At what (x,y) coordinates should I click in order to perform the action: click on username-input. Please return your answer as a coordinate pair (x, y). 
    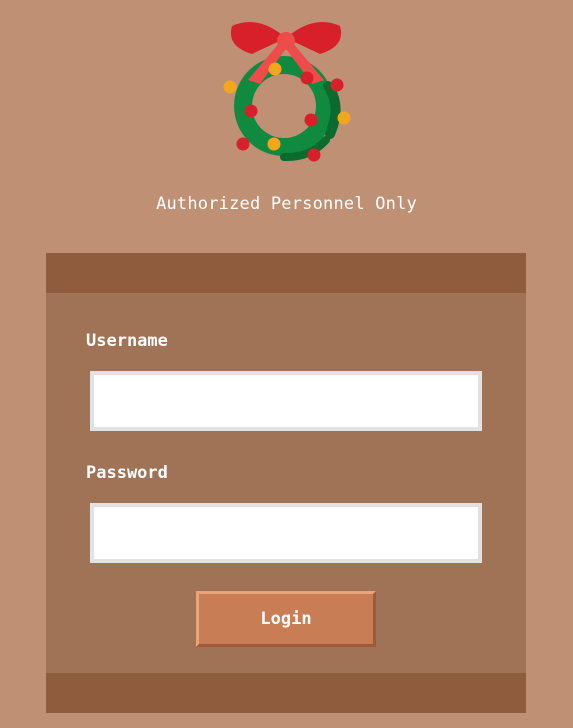
    Looking at the image, I should click on (286, 401).